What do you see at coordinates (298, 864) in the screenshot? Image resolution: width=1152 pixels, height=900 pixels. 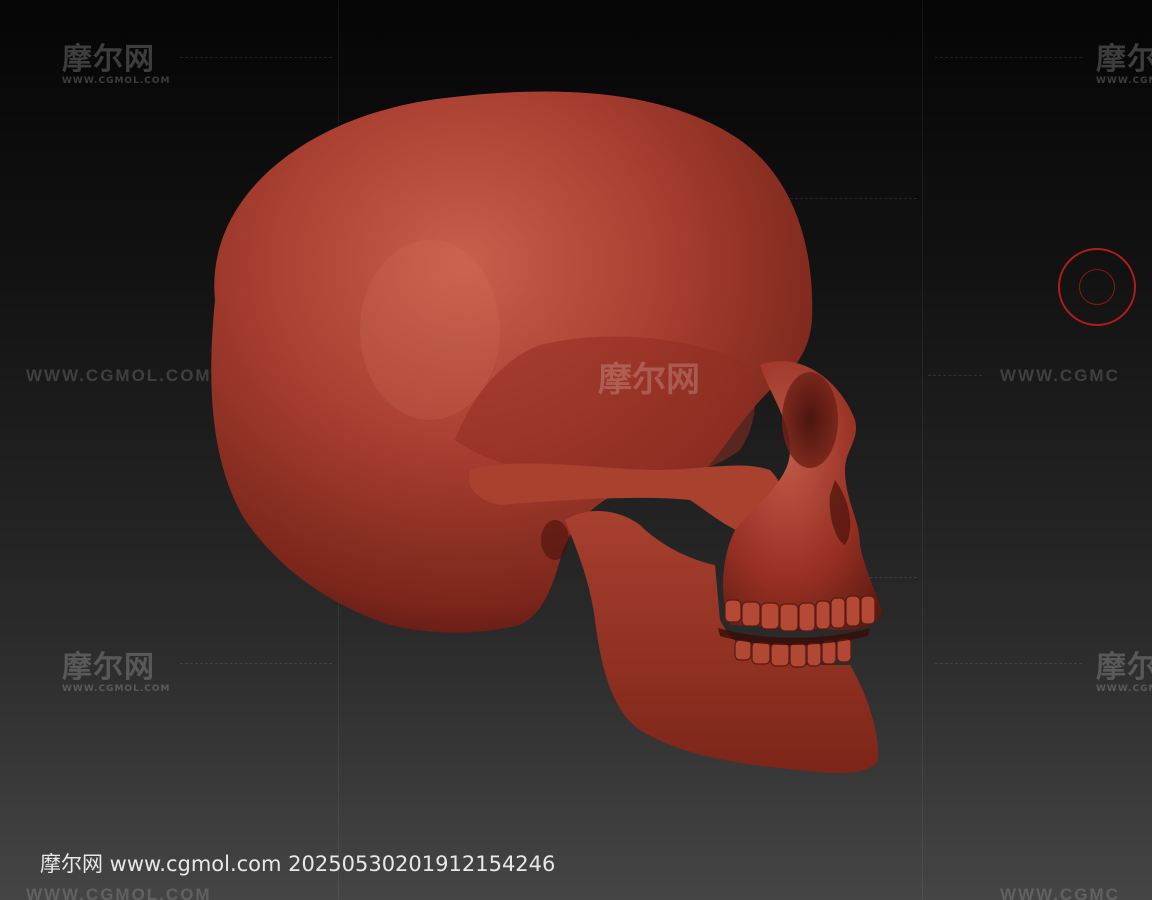 I see `image-caption: 摩尔网 www.cgmol.com 20250530201912154246` at bounding box center [298, 864].